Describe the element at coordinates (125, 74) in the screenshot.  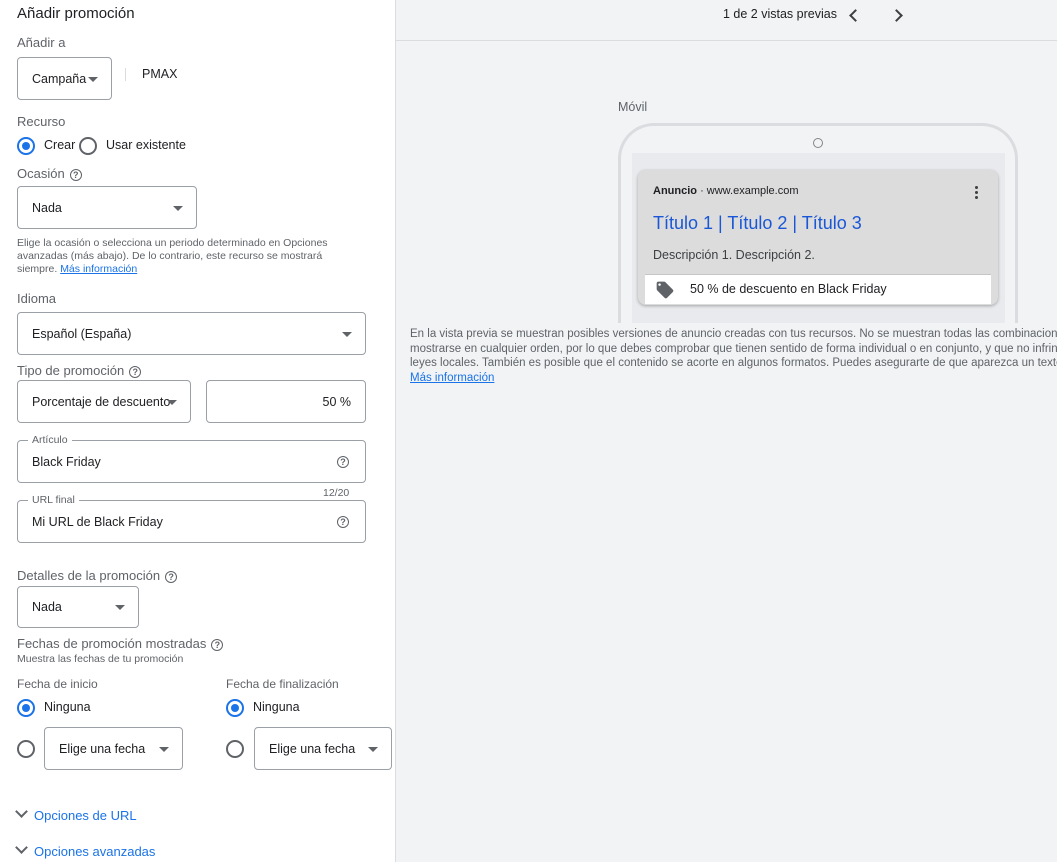
I see `divider` at that location.